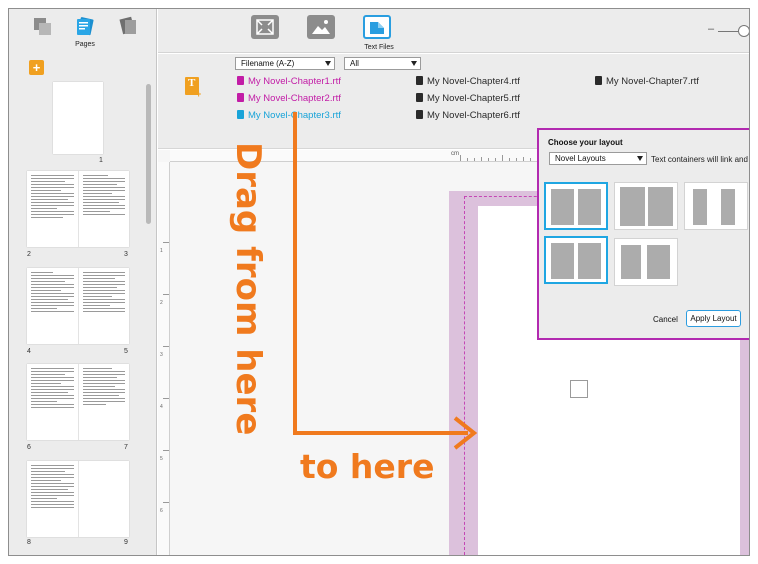 The image size is (758, 564). What do you see at coordinates (367, 466) in the screenshot?
I see `drop-instruction-text: to here` at bounding box center [367, 466].